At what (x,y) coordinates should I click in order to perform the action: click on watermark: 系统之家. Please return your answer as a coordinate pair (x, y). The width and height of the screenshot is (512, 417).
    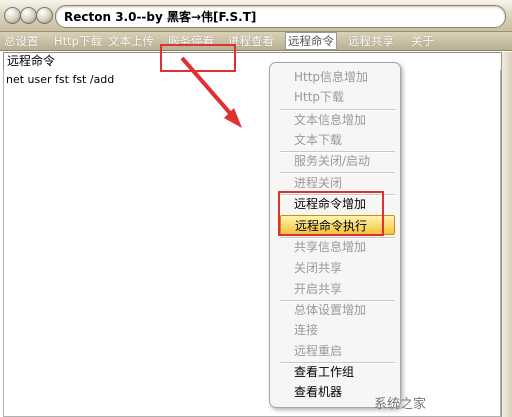
    Looking at the image, I should click on (400, 404).